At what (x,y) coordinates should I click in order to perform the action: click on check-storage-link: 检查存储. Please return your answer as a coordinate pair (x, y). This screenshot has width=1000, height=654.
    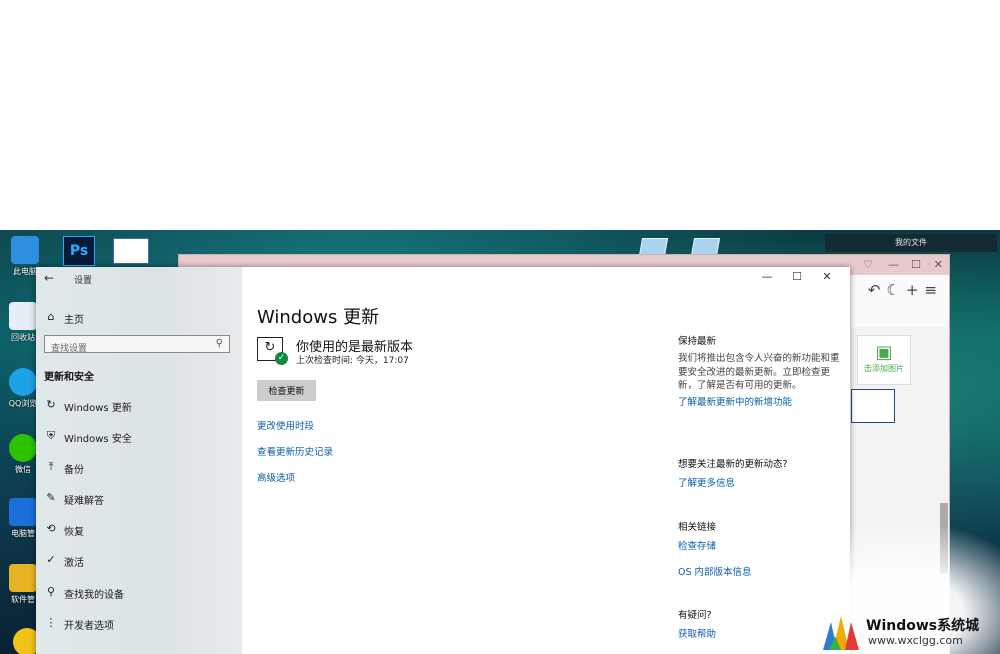
    Looking at the image, I should click on (697, 545).